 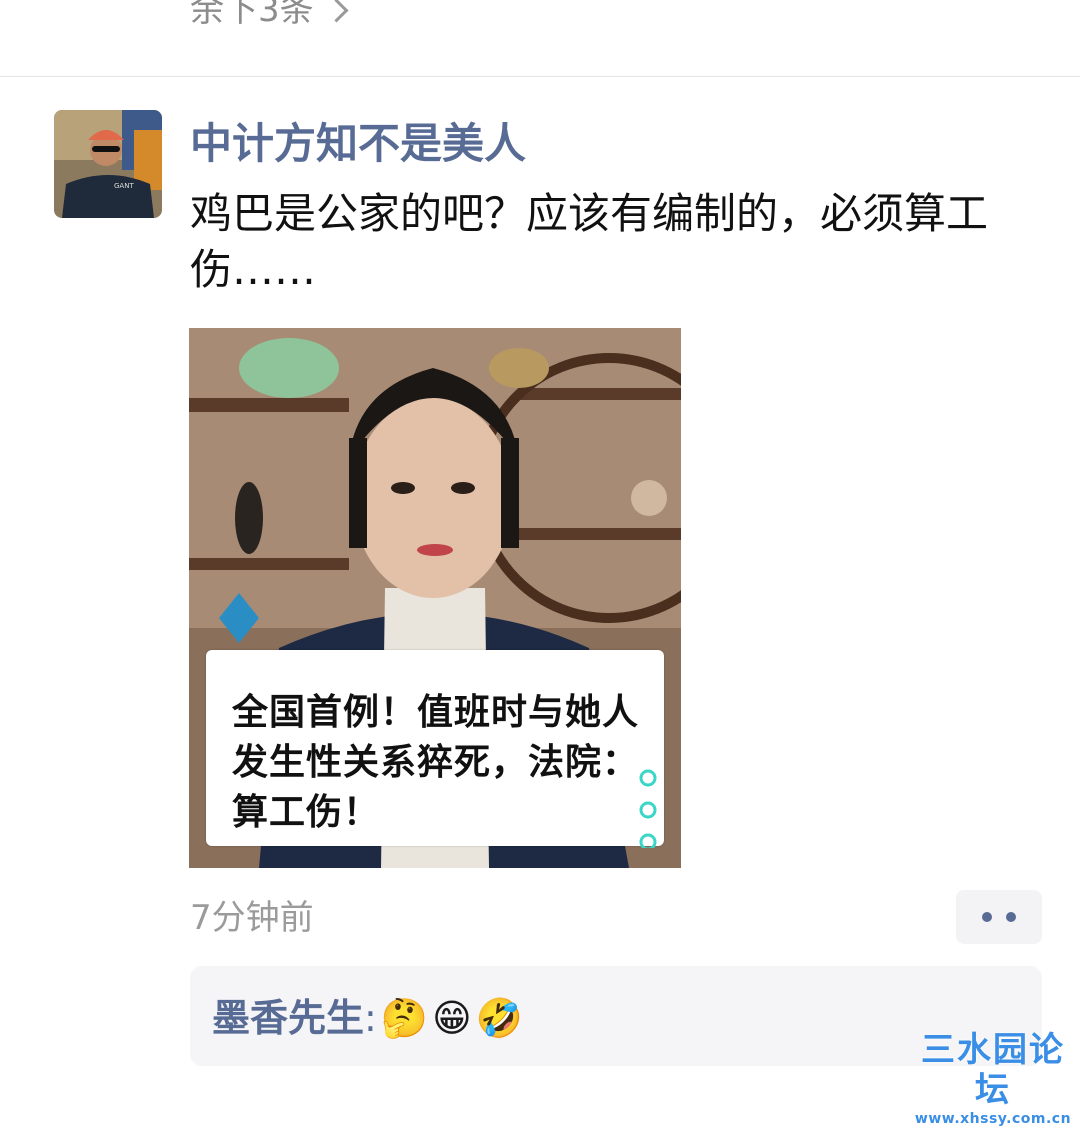 I want to click on divider, so click(x=540, y=76).